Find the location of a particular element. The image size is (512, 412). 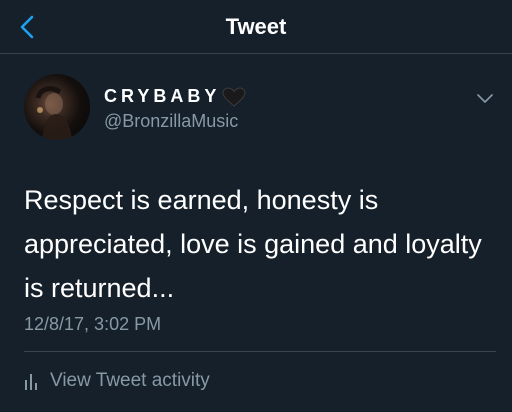

top-nav-bar: Tweet is located at coordinates (256, 27).